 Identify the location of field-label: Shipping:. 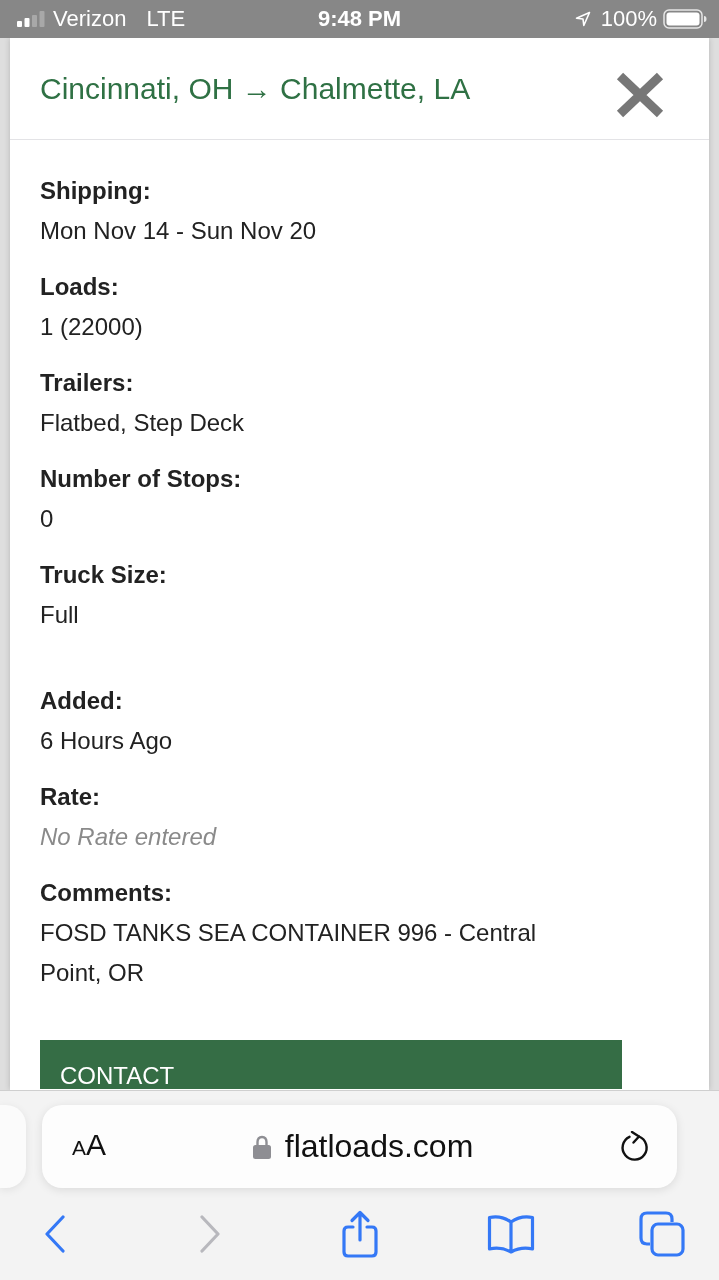
(95, 191).